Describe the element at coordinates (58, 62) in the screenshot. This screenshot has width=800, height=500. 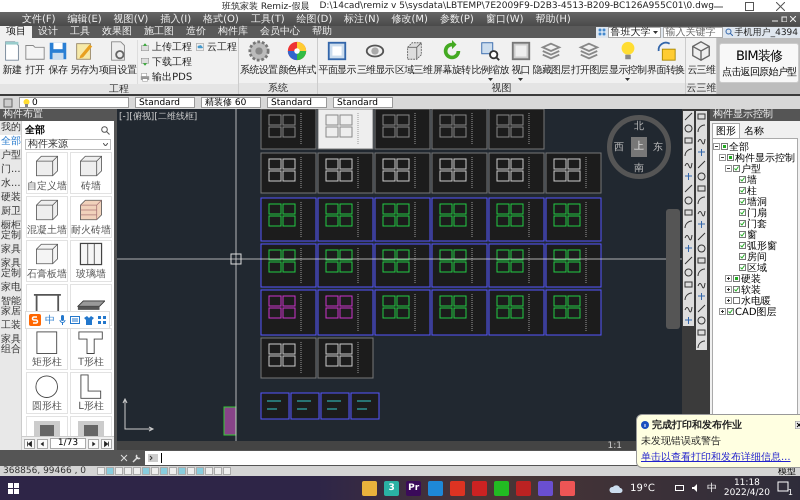
I see `ribbon-button: 保存` at that location.